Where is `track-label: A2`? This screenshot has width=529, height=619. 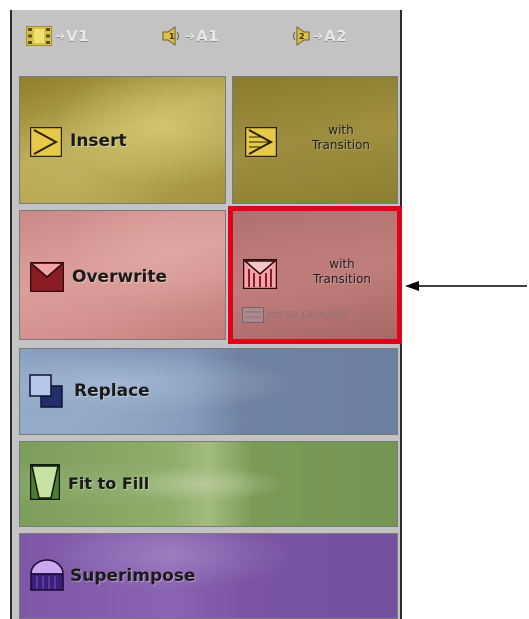 track-label: A2 is located at coordinates (336, 36).